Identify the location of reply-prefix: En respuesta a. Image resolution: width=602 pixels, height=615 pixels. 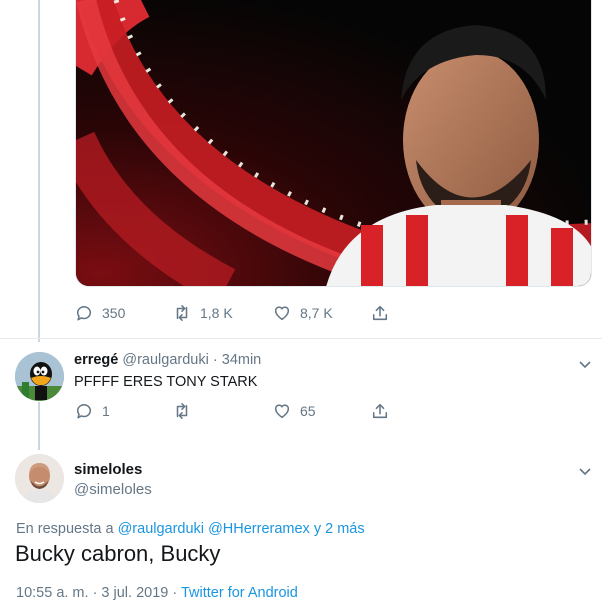
(65, 529).